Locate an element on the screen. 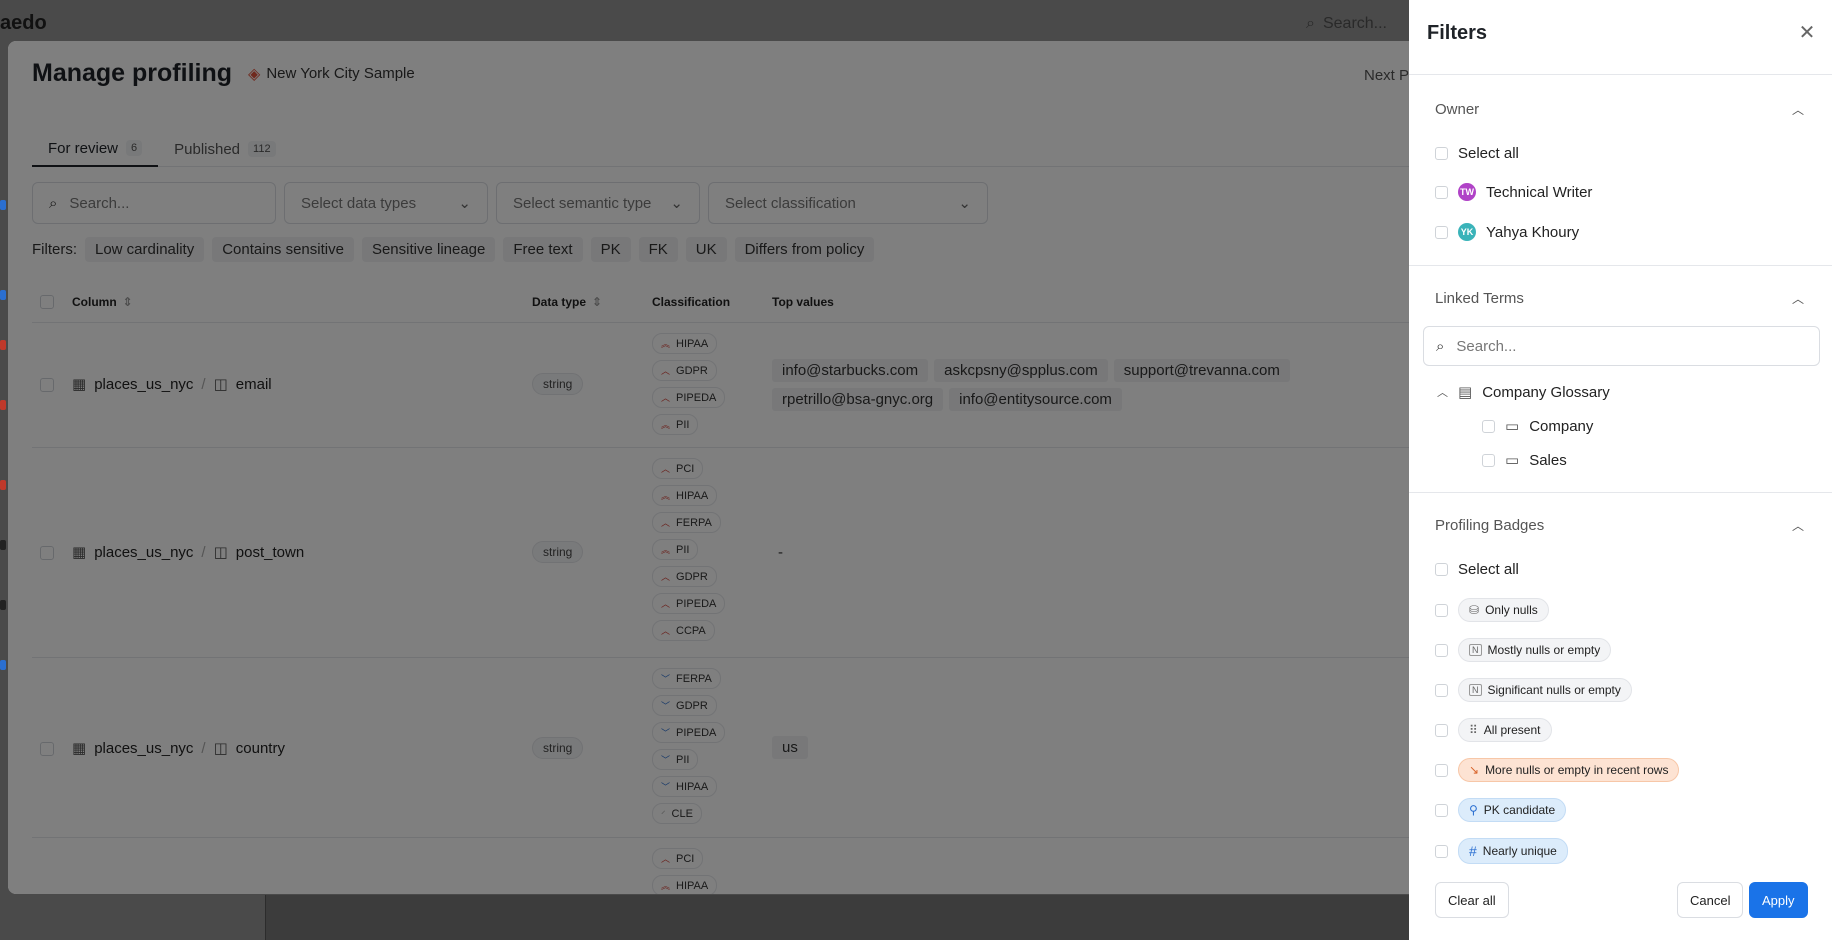 This screenshot has height=940, width=1832. term-option-company: ▭ Company is located at coordinates (1537, 426).